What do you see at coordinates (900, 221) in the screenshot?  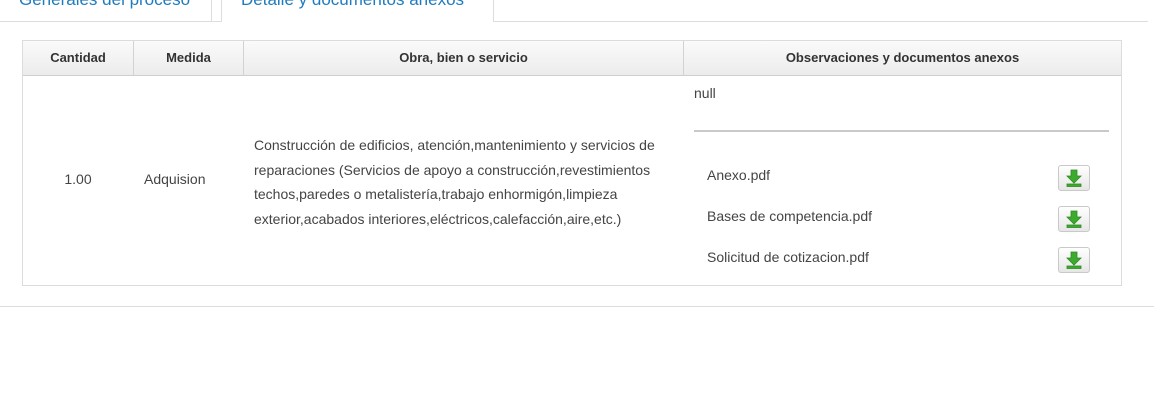 I see `attachment-row: Bases de competencia.pdf` at bounding box center [900, 221].